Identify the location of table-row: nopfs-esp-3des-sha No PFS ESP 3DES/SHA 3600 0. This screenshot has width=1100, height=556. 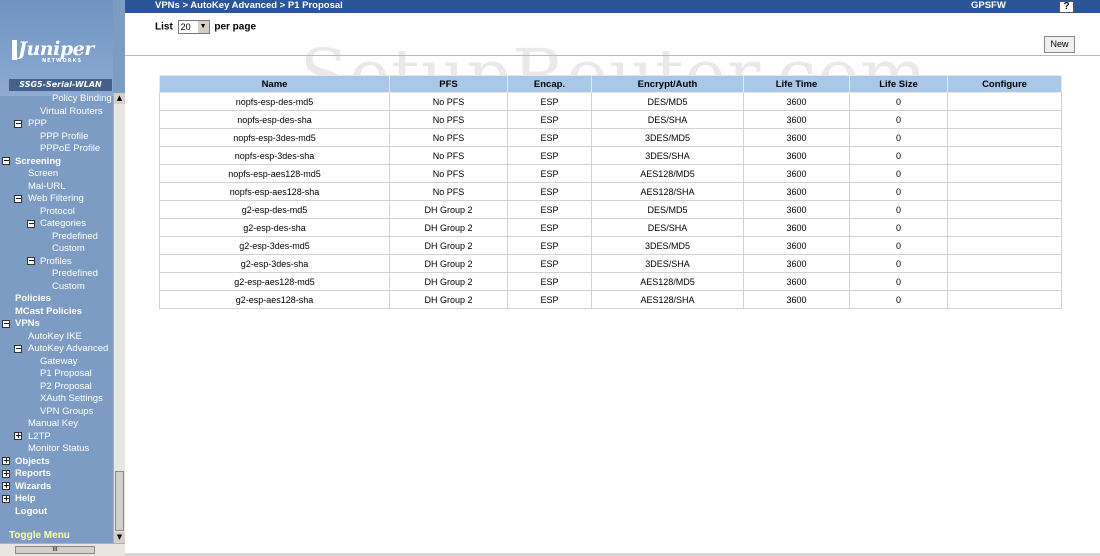
(610, 155).